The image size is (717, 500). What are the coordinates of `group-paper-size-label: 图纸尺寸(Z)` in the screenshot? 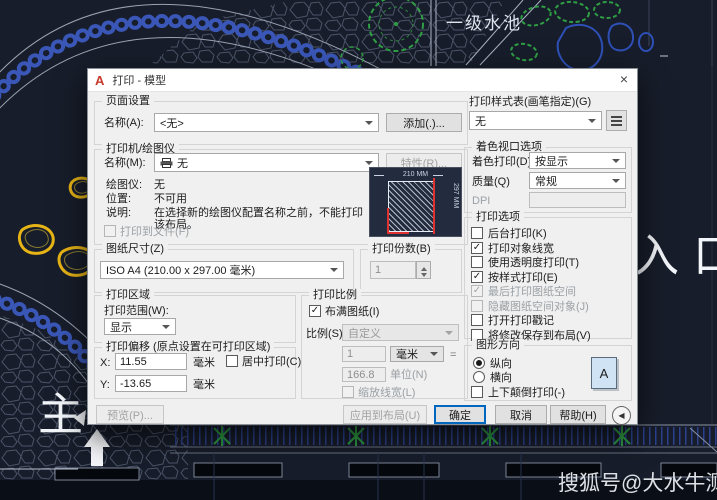 It's located at (135, 249).